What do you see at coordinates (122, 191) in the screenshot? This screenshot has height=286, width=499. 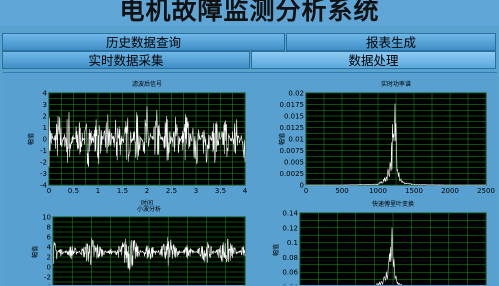 I see `x-tick-label: 1.5` at bounding box center [122, 191].